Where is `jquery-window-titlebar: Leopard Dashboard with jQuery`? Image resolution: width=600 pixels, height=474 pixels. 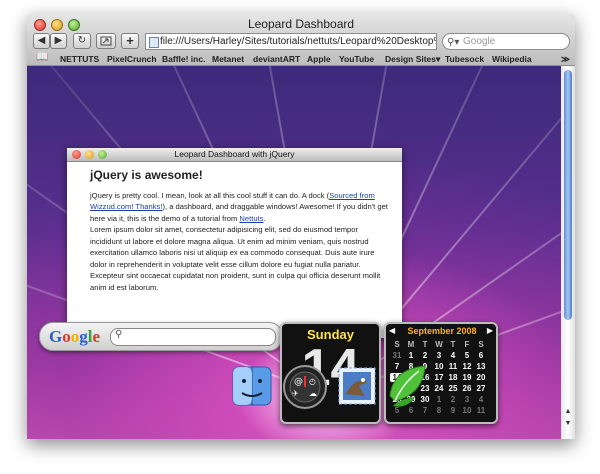 jquery-window-titlebar: Leopard Dashboard with jQuery is located at coordinates (234, 155).